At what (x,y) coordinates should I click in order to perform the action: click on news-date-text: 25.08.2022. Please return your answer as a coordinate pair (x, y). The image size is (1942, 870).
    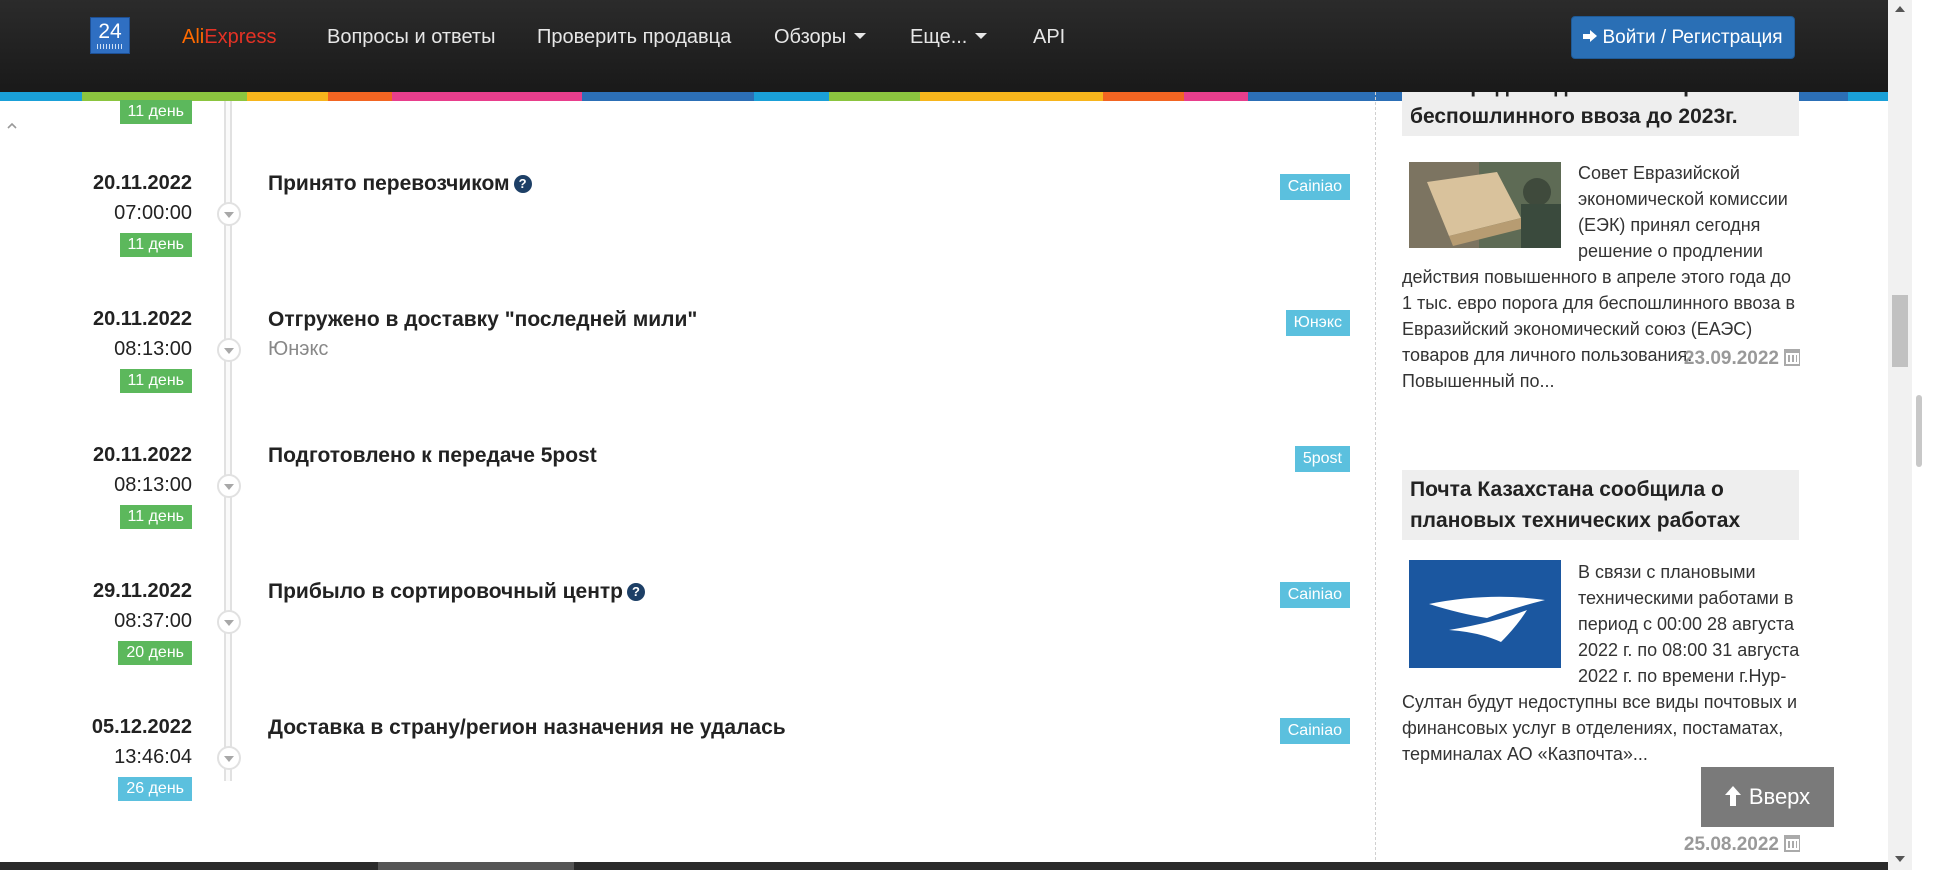
    Looking at the image, I should click on (1731, 844).